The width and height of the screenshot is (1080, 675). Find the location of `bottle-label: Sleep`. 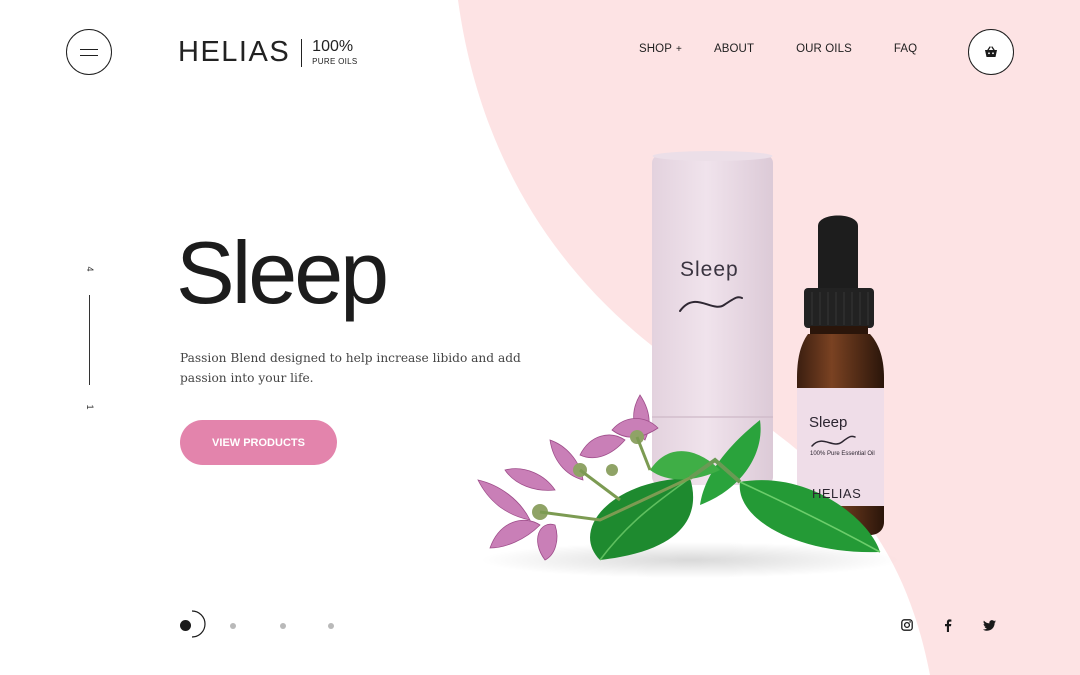

bottle-label: Sleep is located at coordinates (828, 422).